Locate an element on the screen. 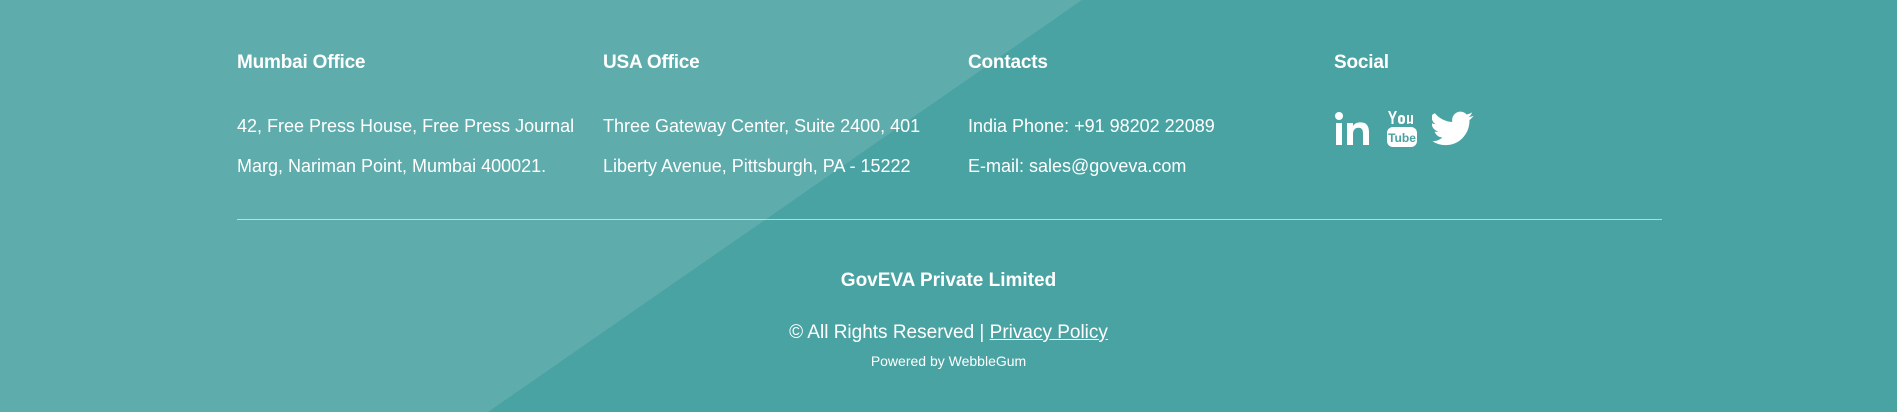 Image resolution: width=1897 pixels, height=412 pixels. privacy-policy-link: Privacy Policy is located at coordinates (1049, 332).